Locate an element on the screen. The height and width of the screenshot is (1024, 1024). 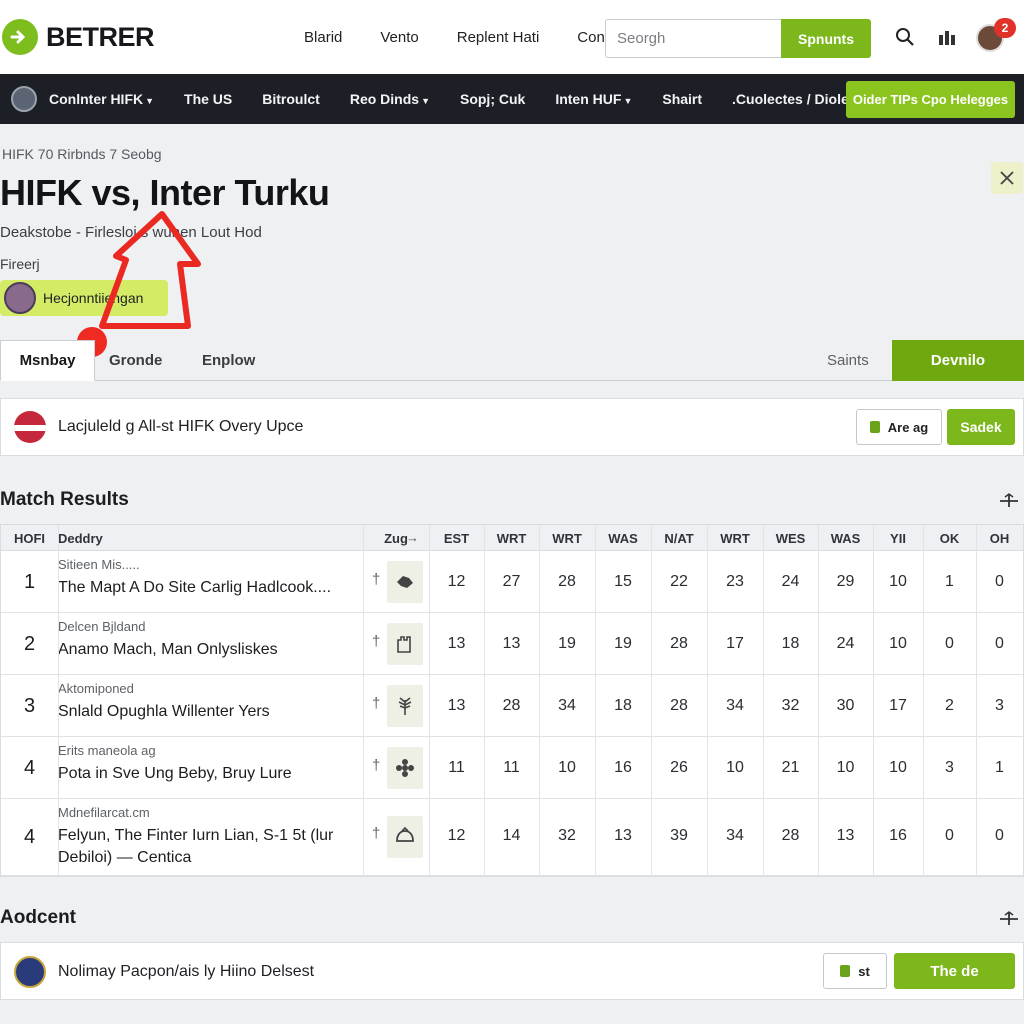
column-header: EST is located at coordinates (456, 538).